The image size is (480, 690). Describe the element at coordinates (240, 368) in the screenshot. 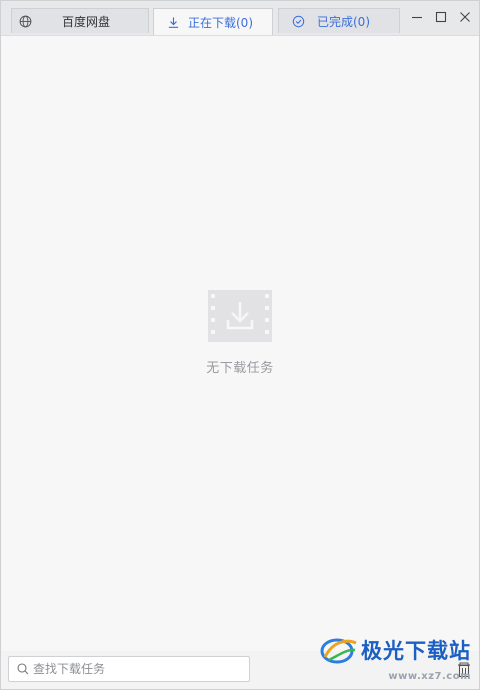

I see `empty-message: 无下载任务` at that location.